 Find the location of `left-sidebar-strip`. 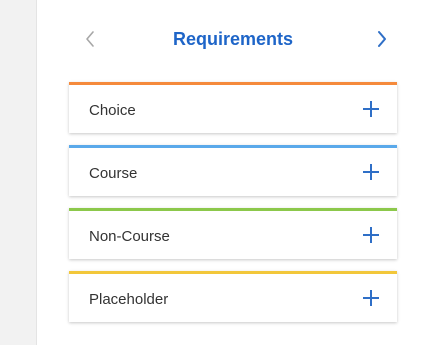

left-sidebar-strip is located at coordinates (18, 172).